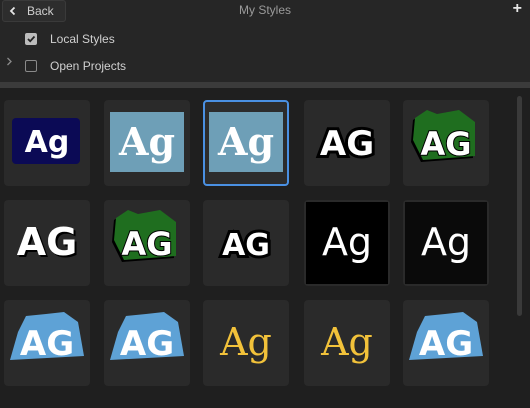 The height and width of the screenshot is (408, 530). I want to click on page-title: My Styles, so click(264, 10).